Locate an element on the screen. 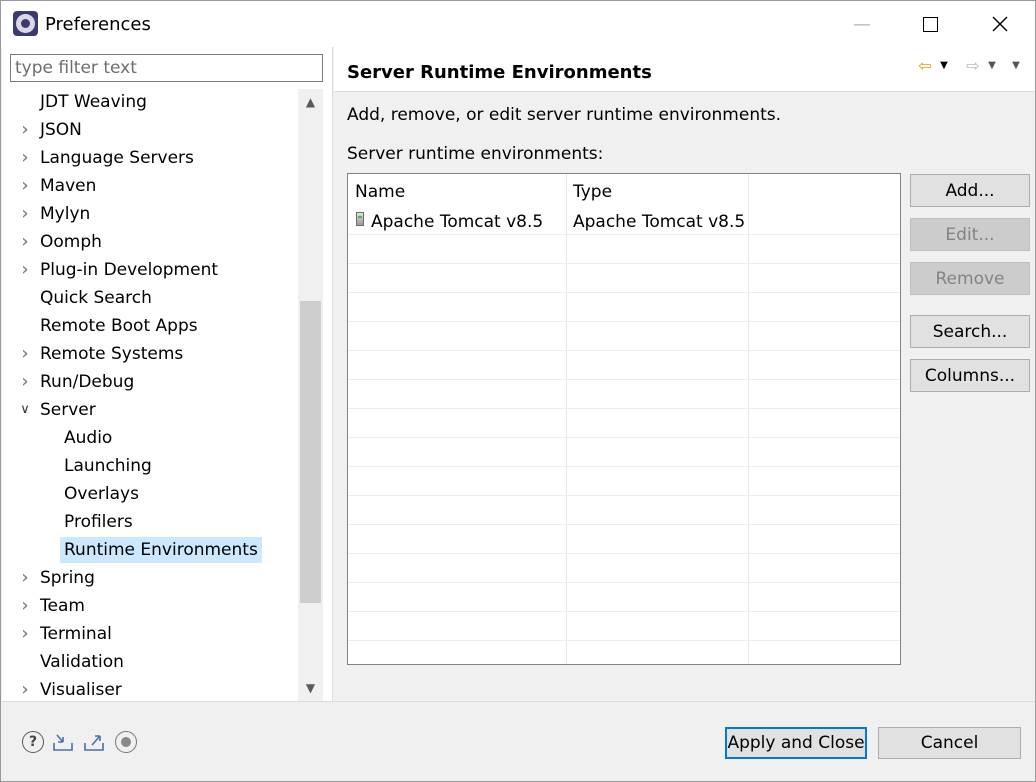 This screenshot has width=1036, height=782. tree-item-label: Oomph is located at coordinates (71, 242).